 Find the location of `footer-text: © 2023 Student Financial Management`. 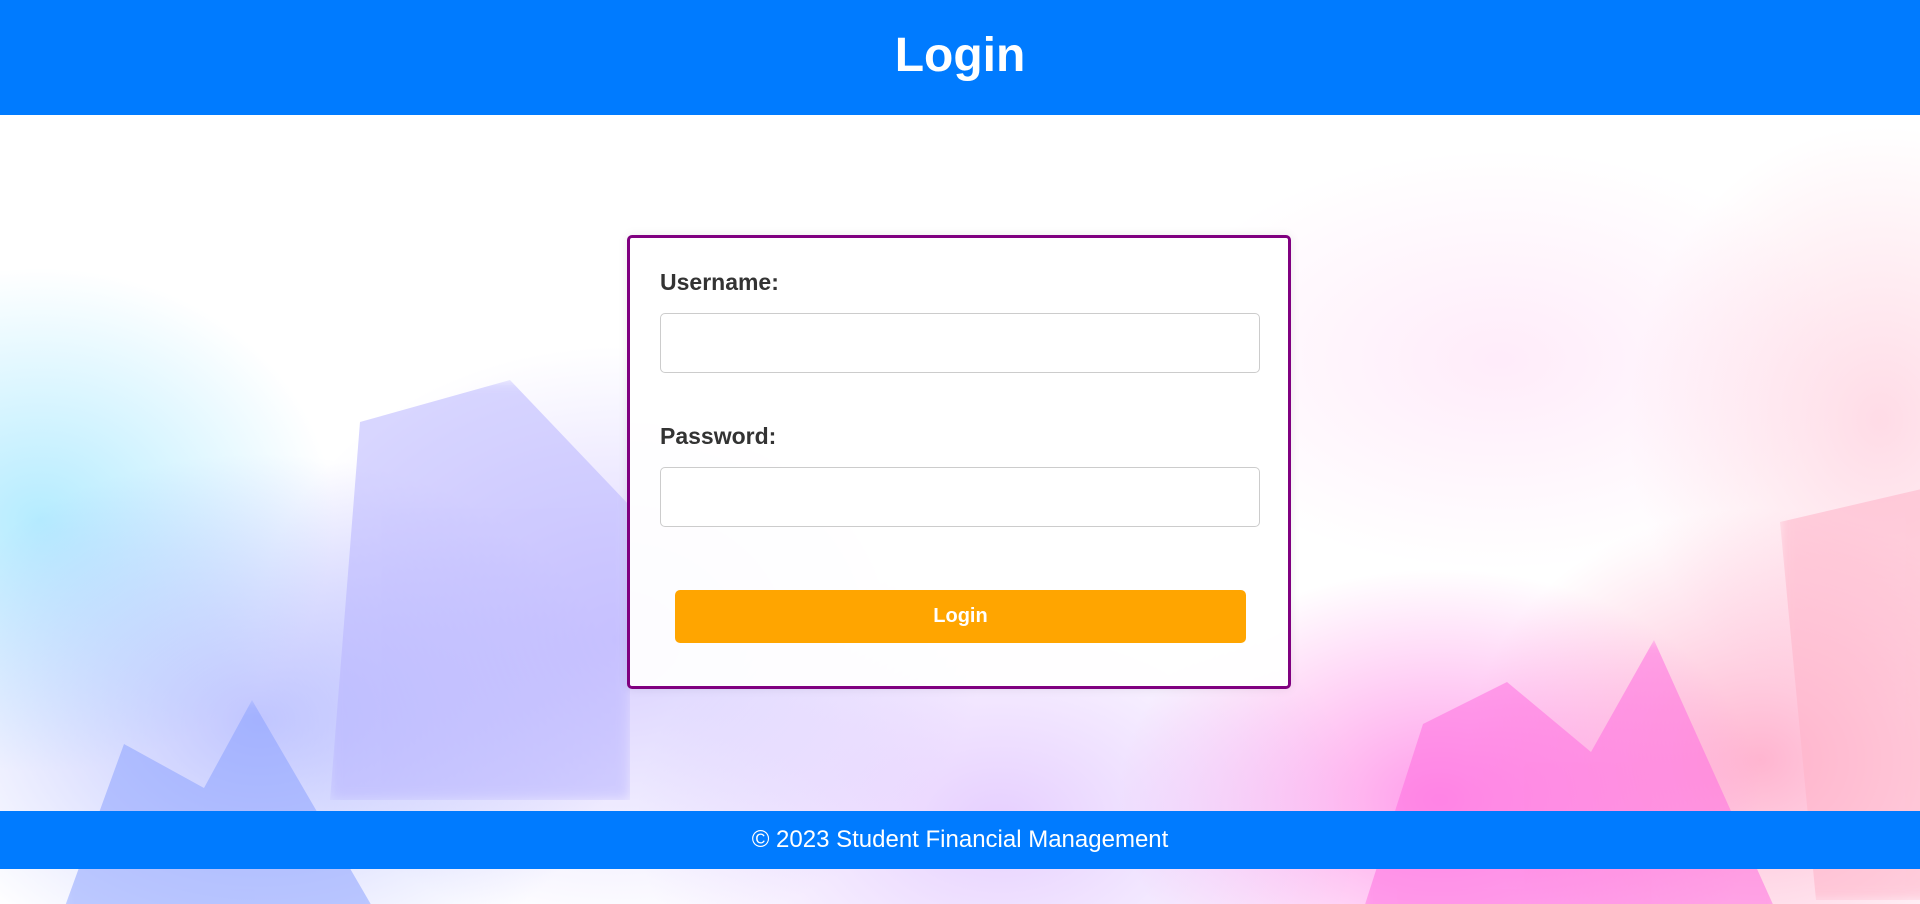

footer-text: © 2023 Student Financial Management is located at coordinates (960, 839).